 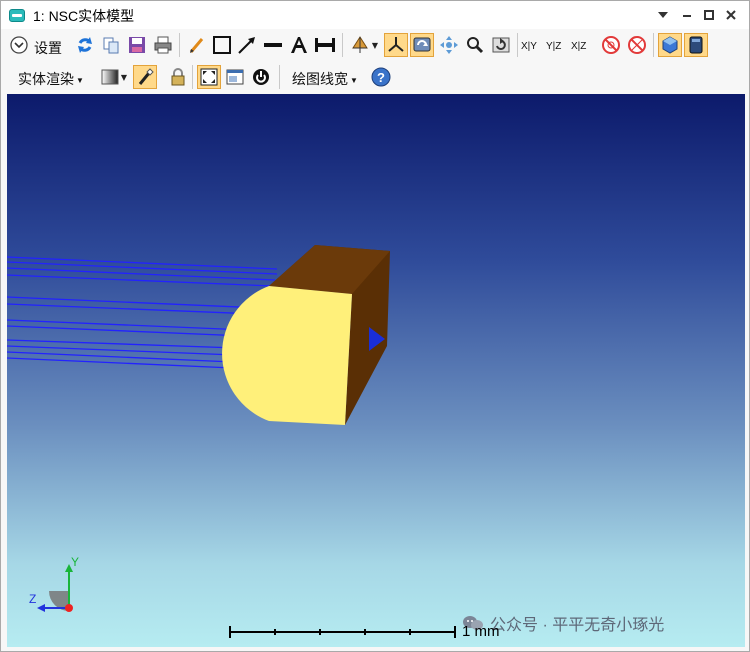 What do you see at coordinates (19, 45) in the screenshot?
I see `settings-chevron-icon` at bounding box center [19, 45].